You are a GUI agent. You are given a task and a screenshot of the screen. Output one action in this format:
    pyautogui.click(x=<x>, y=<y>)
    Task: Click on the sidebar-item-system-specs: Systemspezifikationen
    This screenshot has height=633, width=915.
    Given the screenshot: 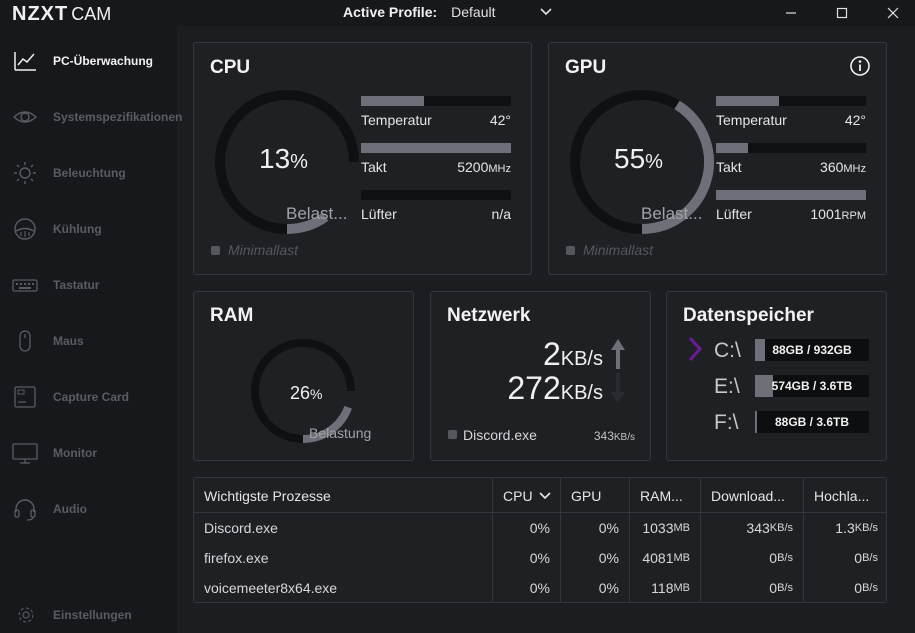 What is the action you would take?
    pyautogui.click(x=91, y=117)
    